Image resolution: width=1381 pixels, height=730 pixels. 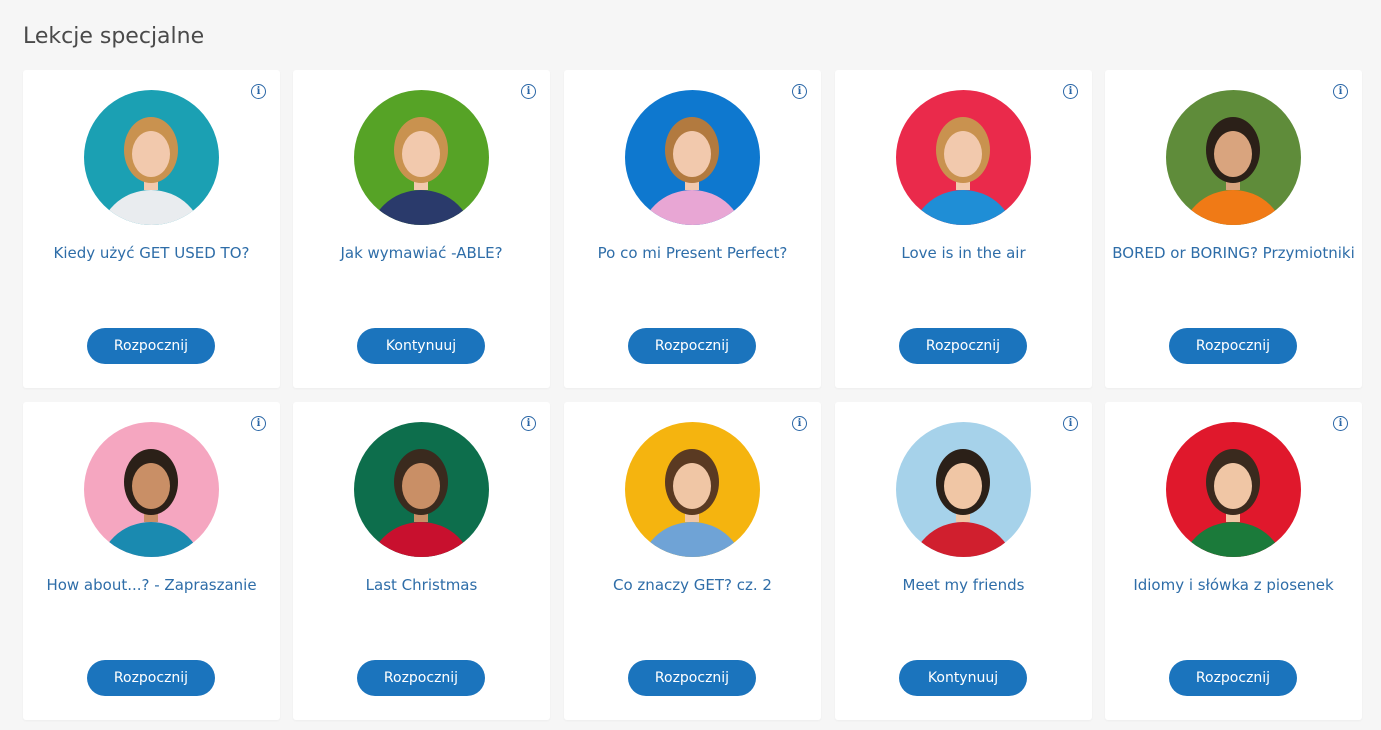 I want to click on lesson-card: i Co znaczy GET? cz. 2 Rozpocznij, so click(x=692, y=561).